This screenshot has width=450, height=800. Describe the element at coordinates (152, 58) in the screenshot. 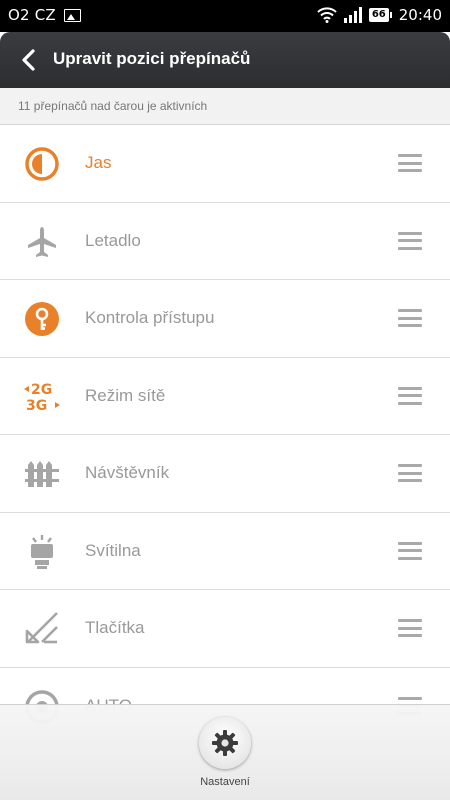

I see `page-title: Upravit pozici přepínačů` at that location.